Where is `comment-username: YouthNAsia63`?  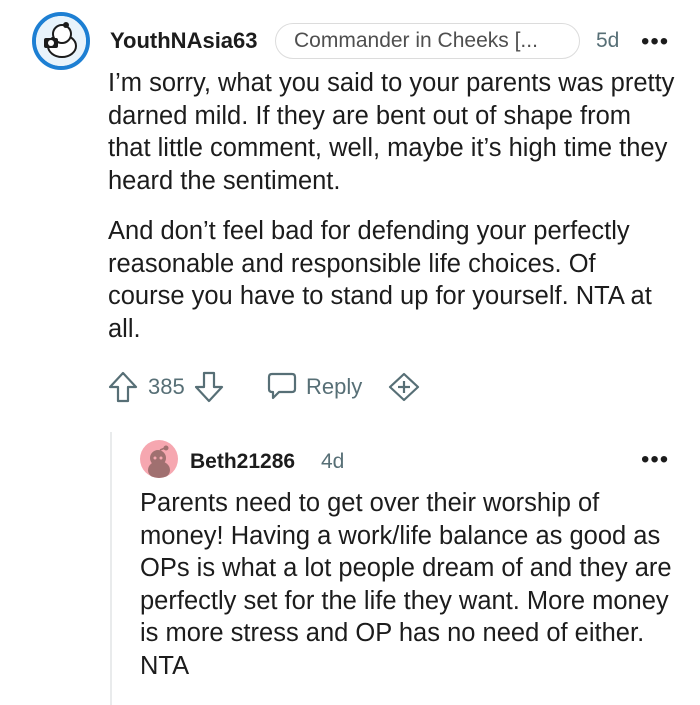
comment-username: YouthNAsia63 is located at coordinates (184, 41).